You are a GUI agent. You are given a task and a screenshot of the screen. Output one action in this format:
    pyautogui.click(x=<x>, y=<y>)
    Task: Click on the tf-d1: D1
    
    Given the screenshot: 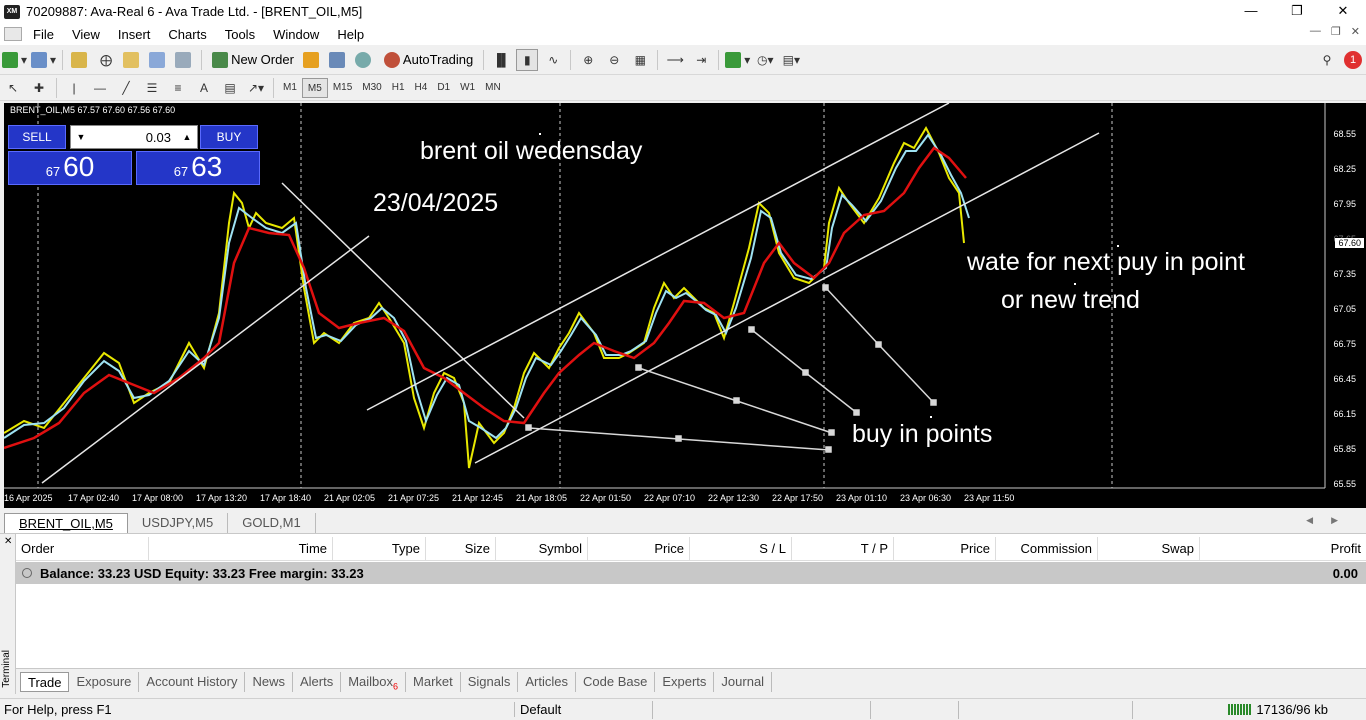 What is the action you would take?
    pyautogui.click(x=443, y=88)
    